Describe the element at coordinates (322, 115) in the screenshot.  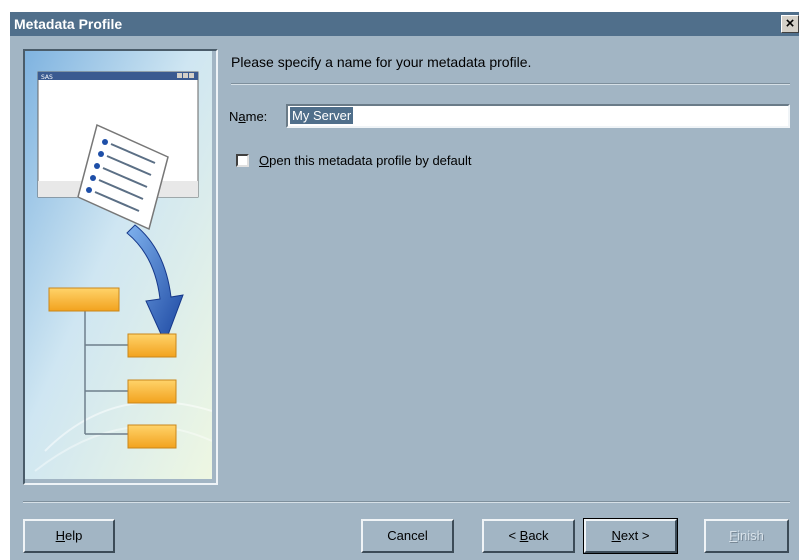
I see `name-input-value: My Server` at that location.